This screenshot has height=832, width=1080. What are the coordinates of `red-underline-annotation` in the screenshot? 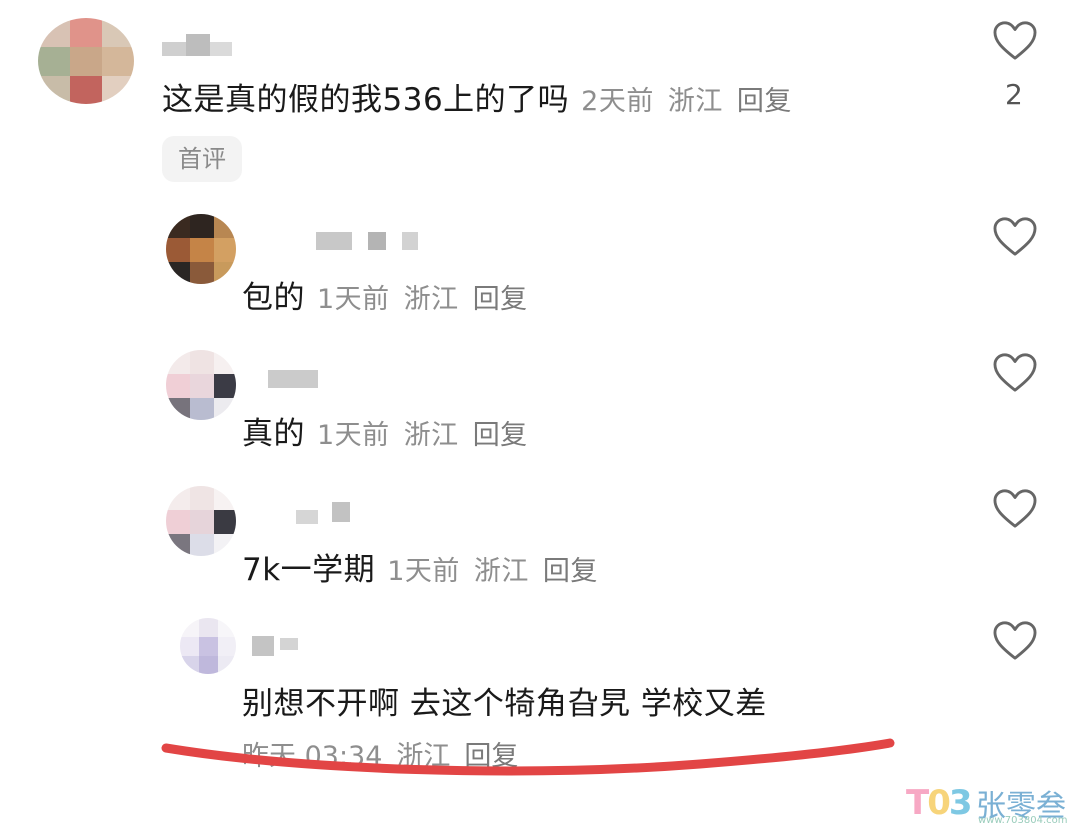 It's located at (528, 757).